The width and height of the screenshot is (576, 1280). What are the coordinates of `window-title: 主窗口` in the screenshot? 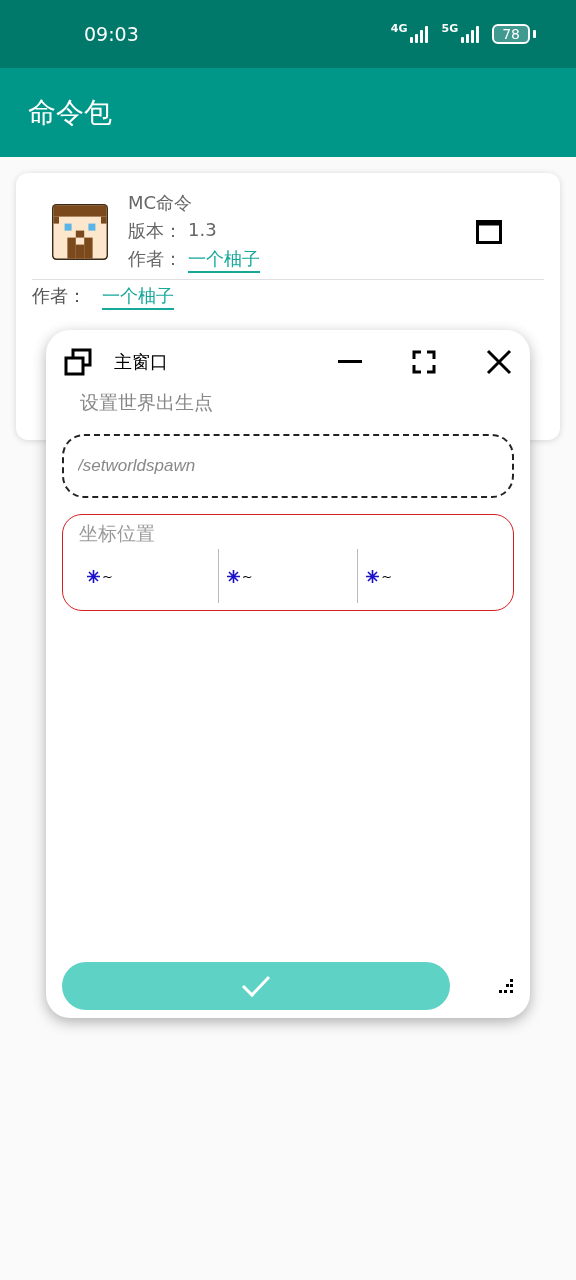 It's located at (141, 362).